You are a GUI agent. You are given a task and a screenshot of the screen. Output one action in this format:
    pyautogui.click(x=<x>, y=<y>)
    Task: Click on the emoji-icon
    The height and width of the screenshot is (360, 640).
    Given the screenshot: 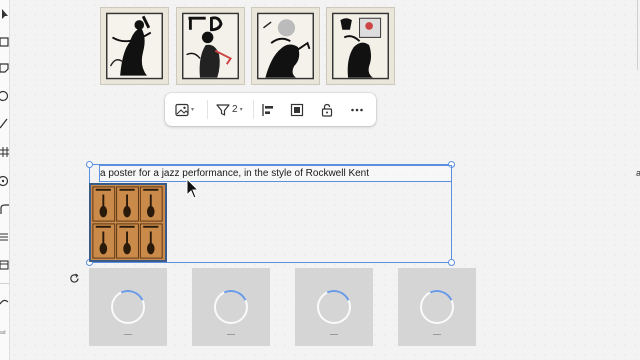 What is the action you would take?
    pyautogui.click(x=5, y=181)
    